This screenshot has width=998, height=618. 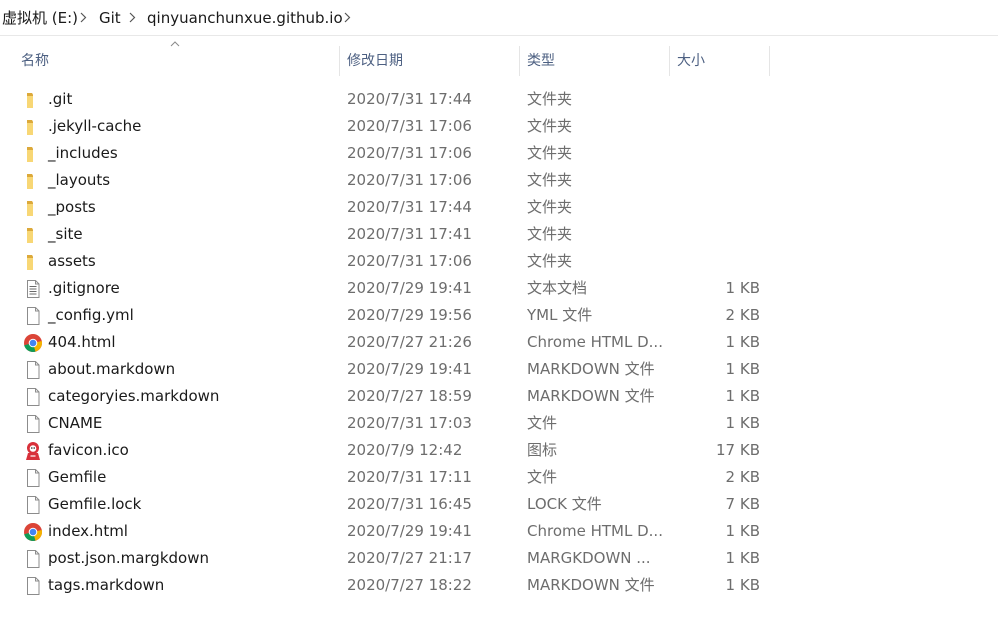 What do you see at coordinates (542, 450) in the screenshot?
I see `file-type: 图标` at bounding box center [542, 450].